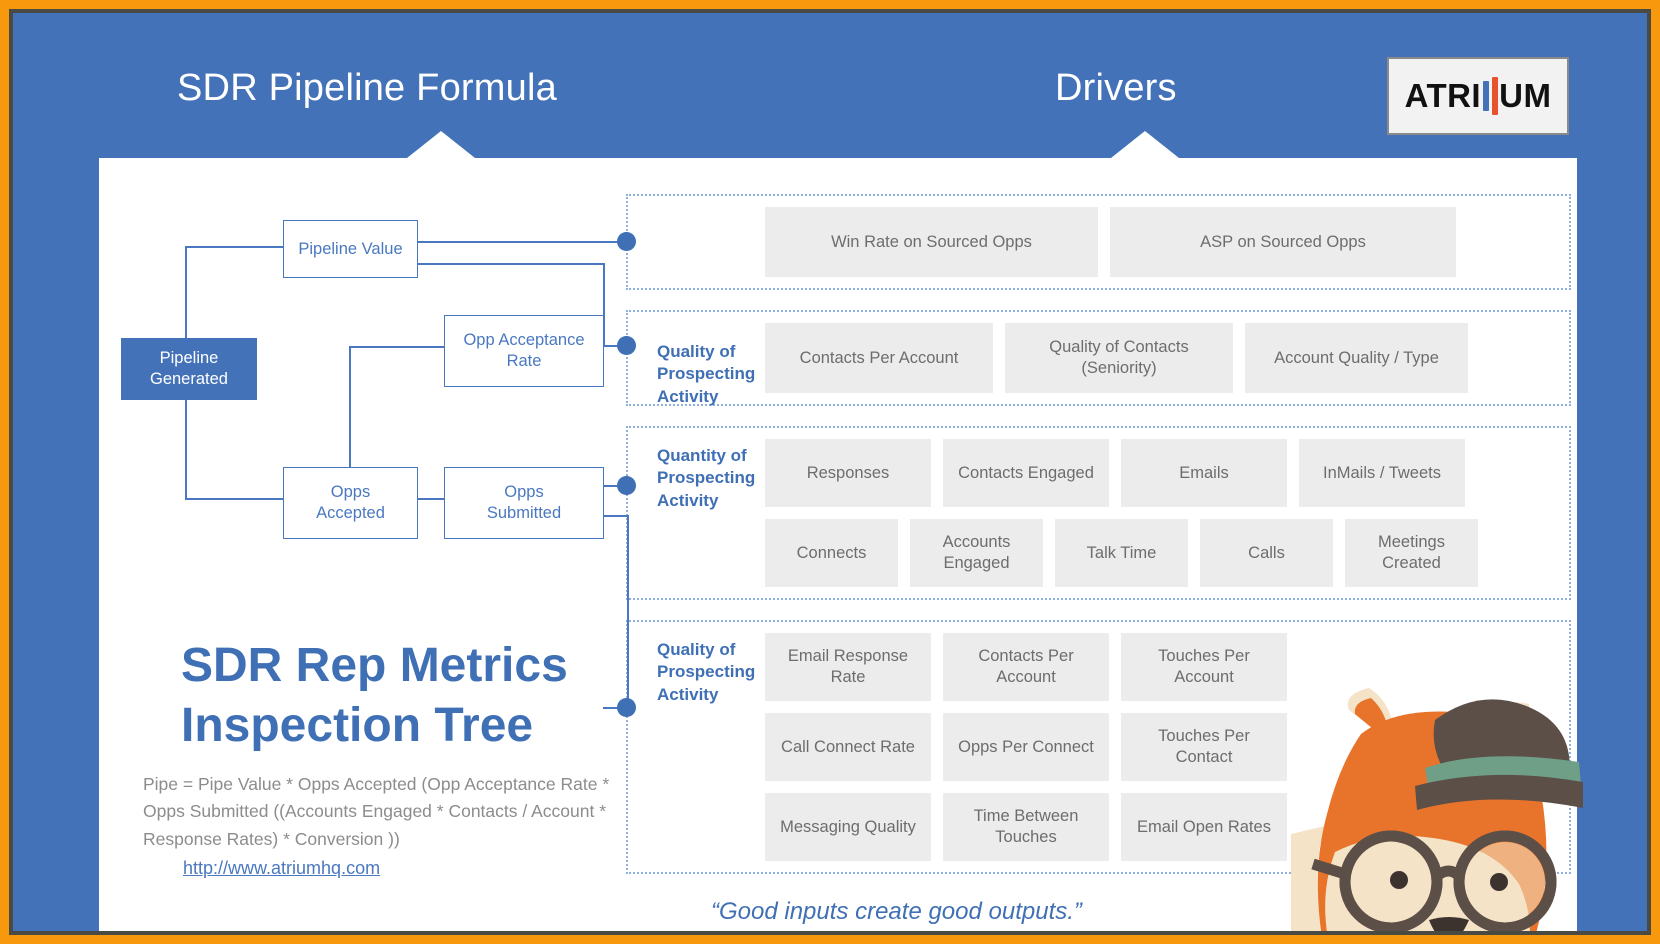 The width and height of the screenshot is (1660, 944). Describe the element at coordinates (626, 485) in the screenshot. I see `connector-dot-quantity-prospecting` at that location.